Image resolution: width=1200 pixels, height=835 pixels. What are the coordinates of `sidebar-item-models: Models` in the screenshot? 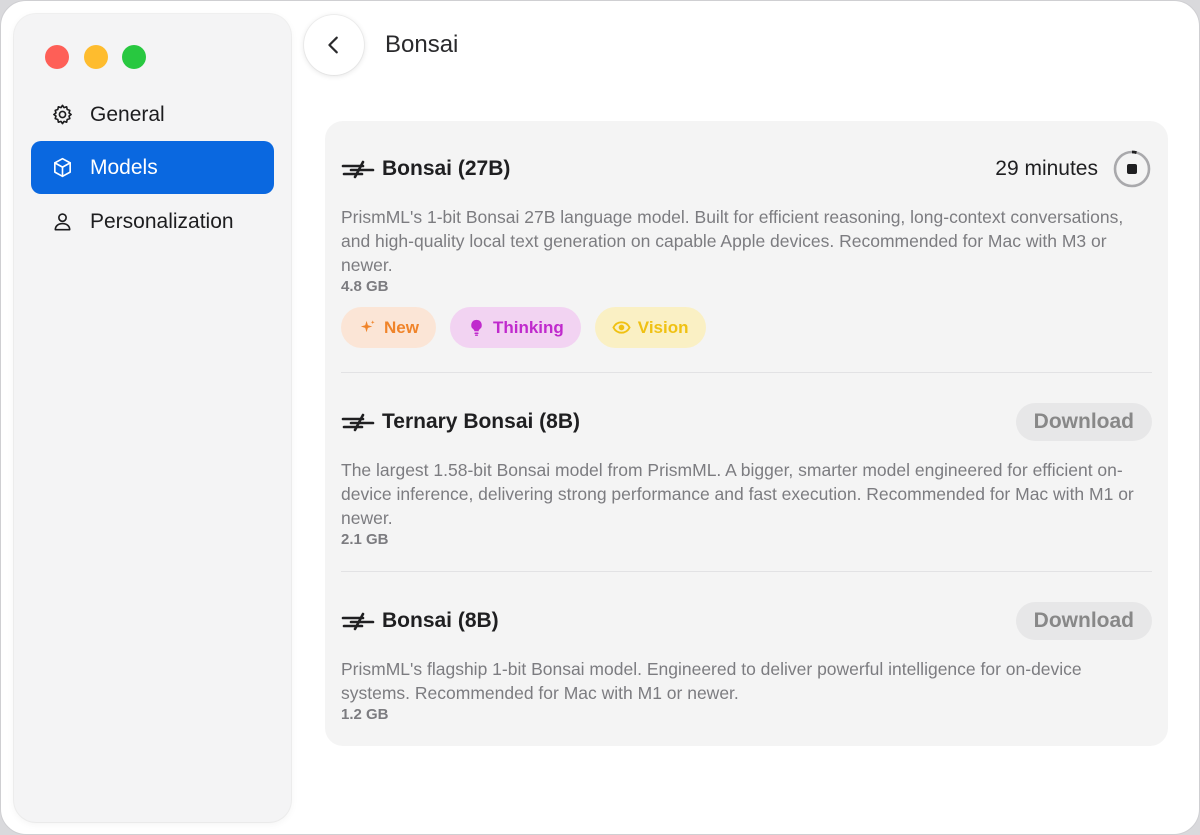 It's located at (152, 167).